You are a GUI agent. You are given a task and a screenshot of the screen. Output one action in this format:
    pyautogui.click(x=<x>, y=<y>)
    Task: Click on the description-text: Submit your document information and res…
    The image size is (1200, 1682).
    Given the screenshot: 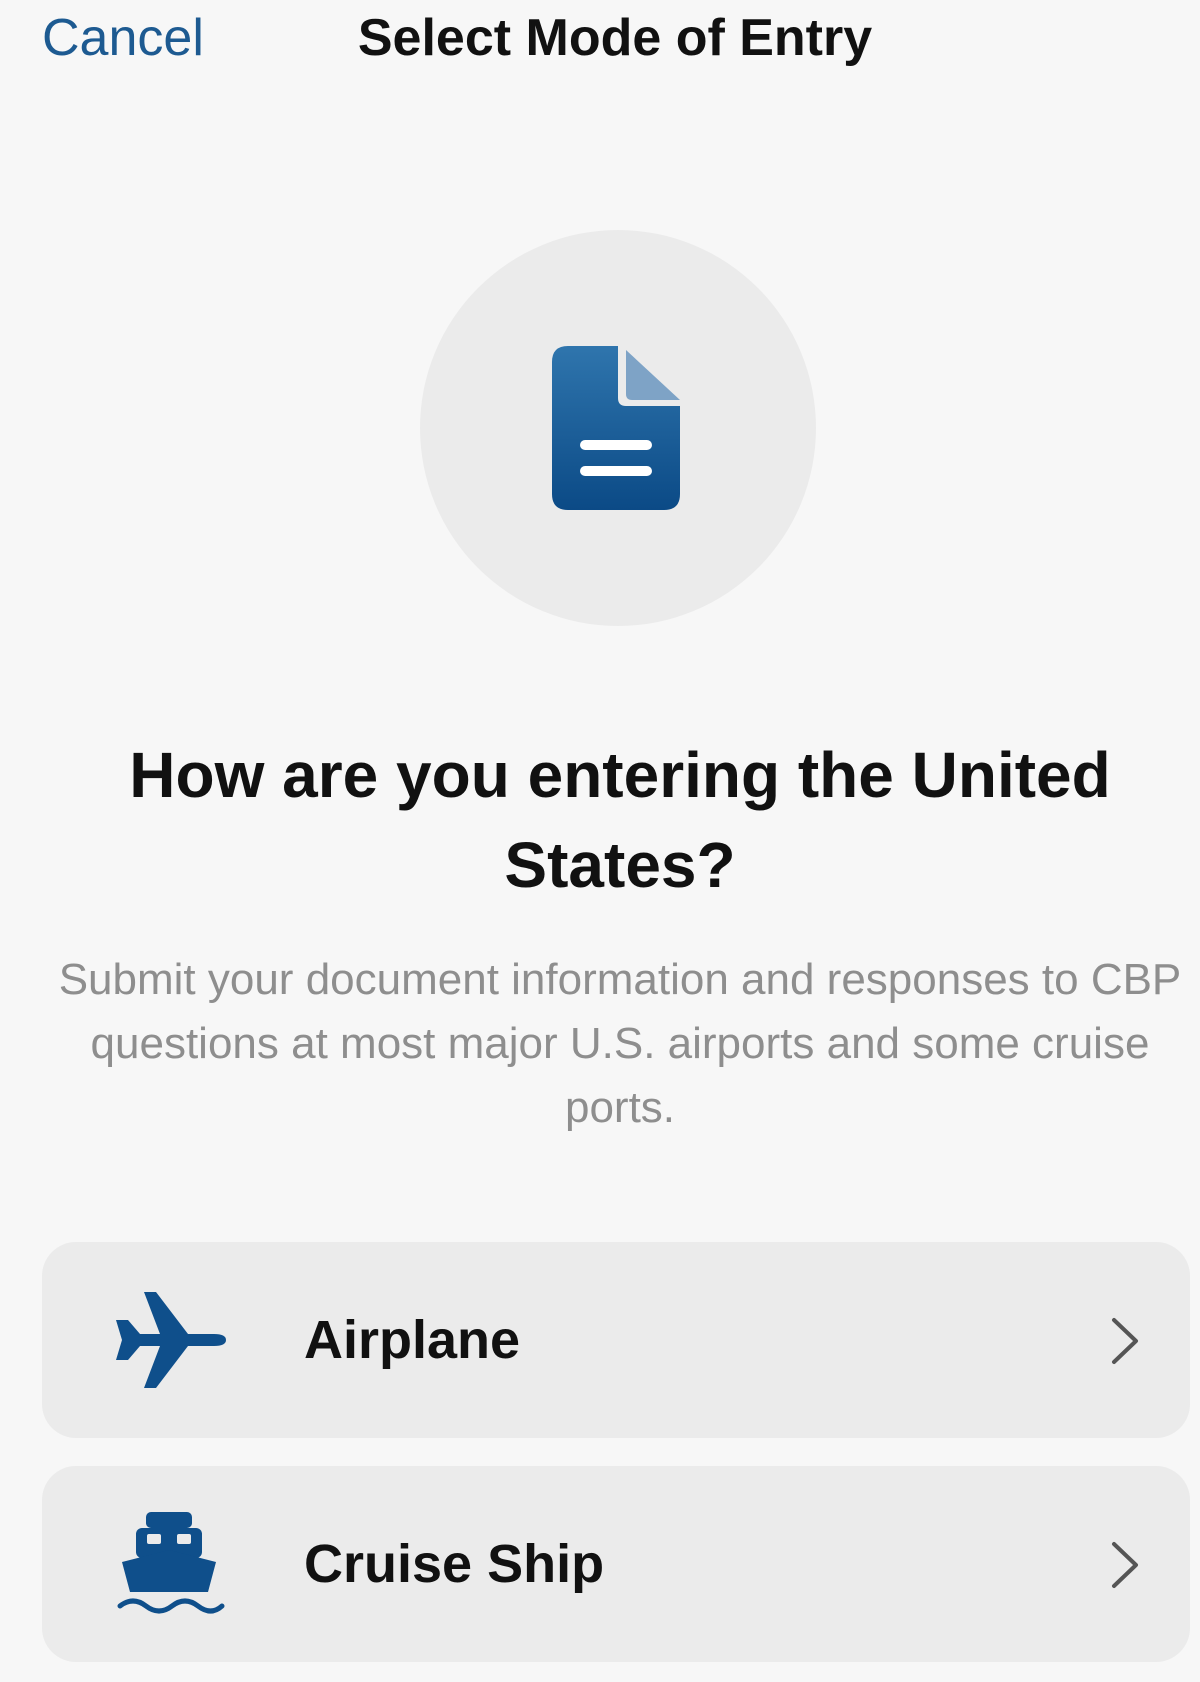 What is the action you would take?
    pyautogui.click(x=620, y=1043)
    